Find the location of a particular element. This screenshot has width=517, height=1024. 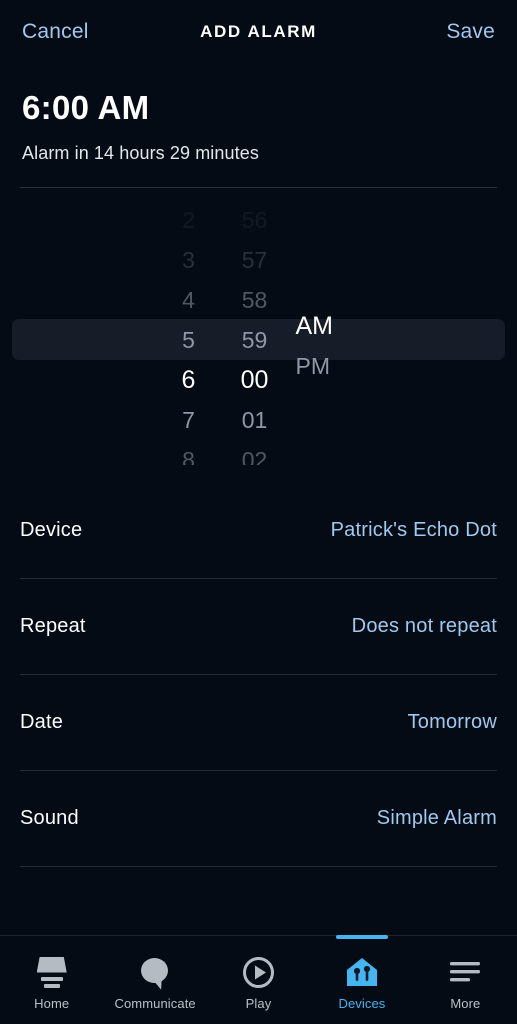

option-label: Device is located at coordinates (51, 530).